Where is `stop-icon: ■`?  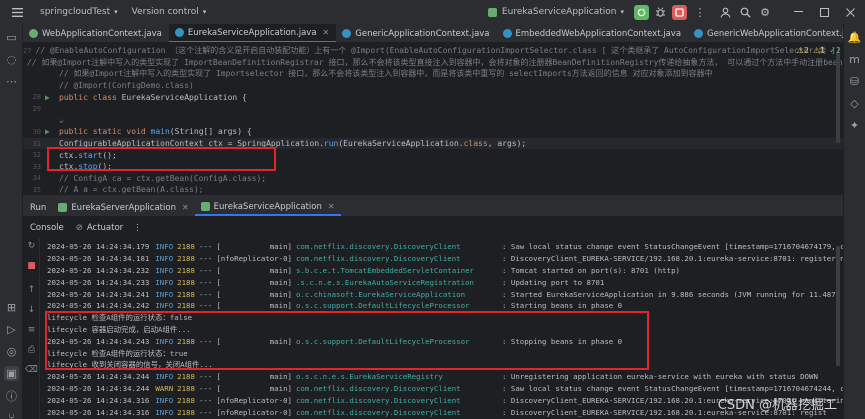
stop-icon: ■ is located at coordinates (31, 265).